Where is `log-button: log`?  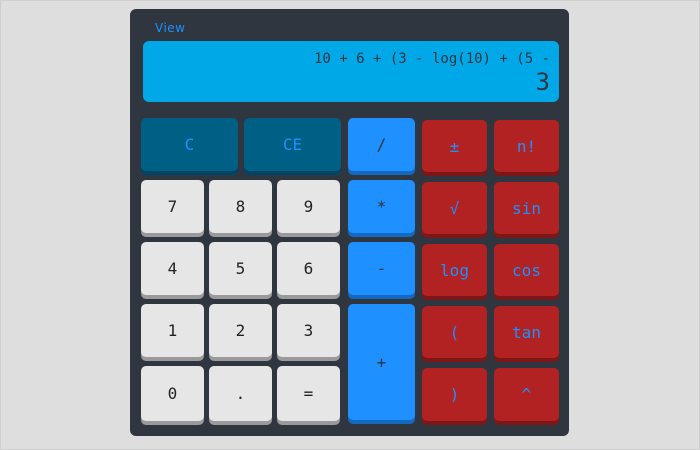
log-button: log is located at coordinates (454, 270).